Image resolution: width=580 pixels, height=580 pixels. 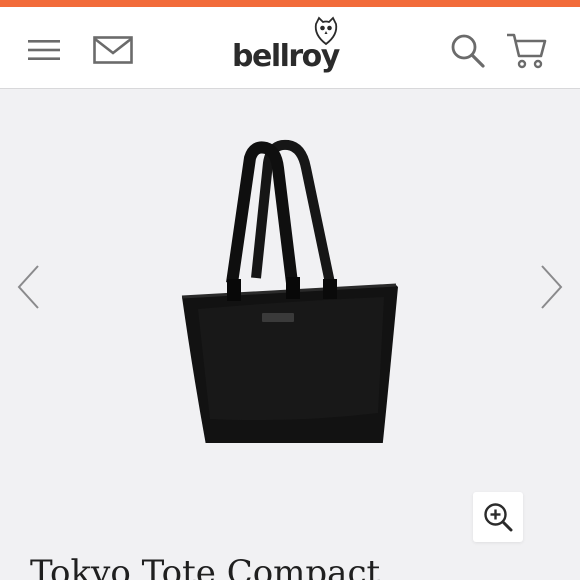 I want to click on zoom-button, so click(x=498, y=517).